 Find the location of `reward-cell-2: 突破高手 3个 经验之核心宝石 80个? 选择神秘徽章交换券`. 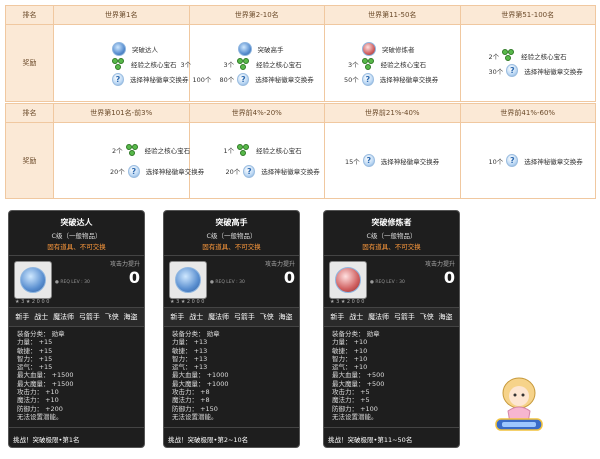

reward-cell-2: 突破高手 3个 经验之核心宝石 80个? 选择神秘徽章交换券 is located at coordinates (256, 63).